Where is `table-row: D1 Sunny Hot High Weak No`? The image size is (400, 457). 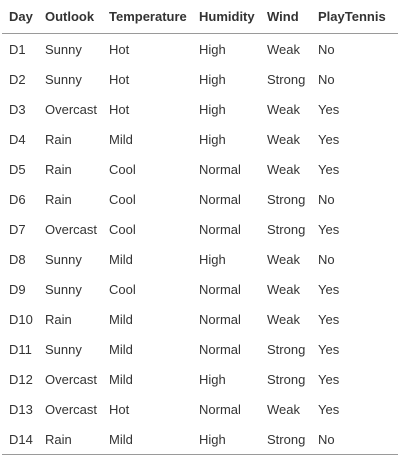
table-row: D1 Sunny Hot High Weak No is located at coordinates (200, 49).